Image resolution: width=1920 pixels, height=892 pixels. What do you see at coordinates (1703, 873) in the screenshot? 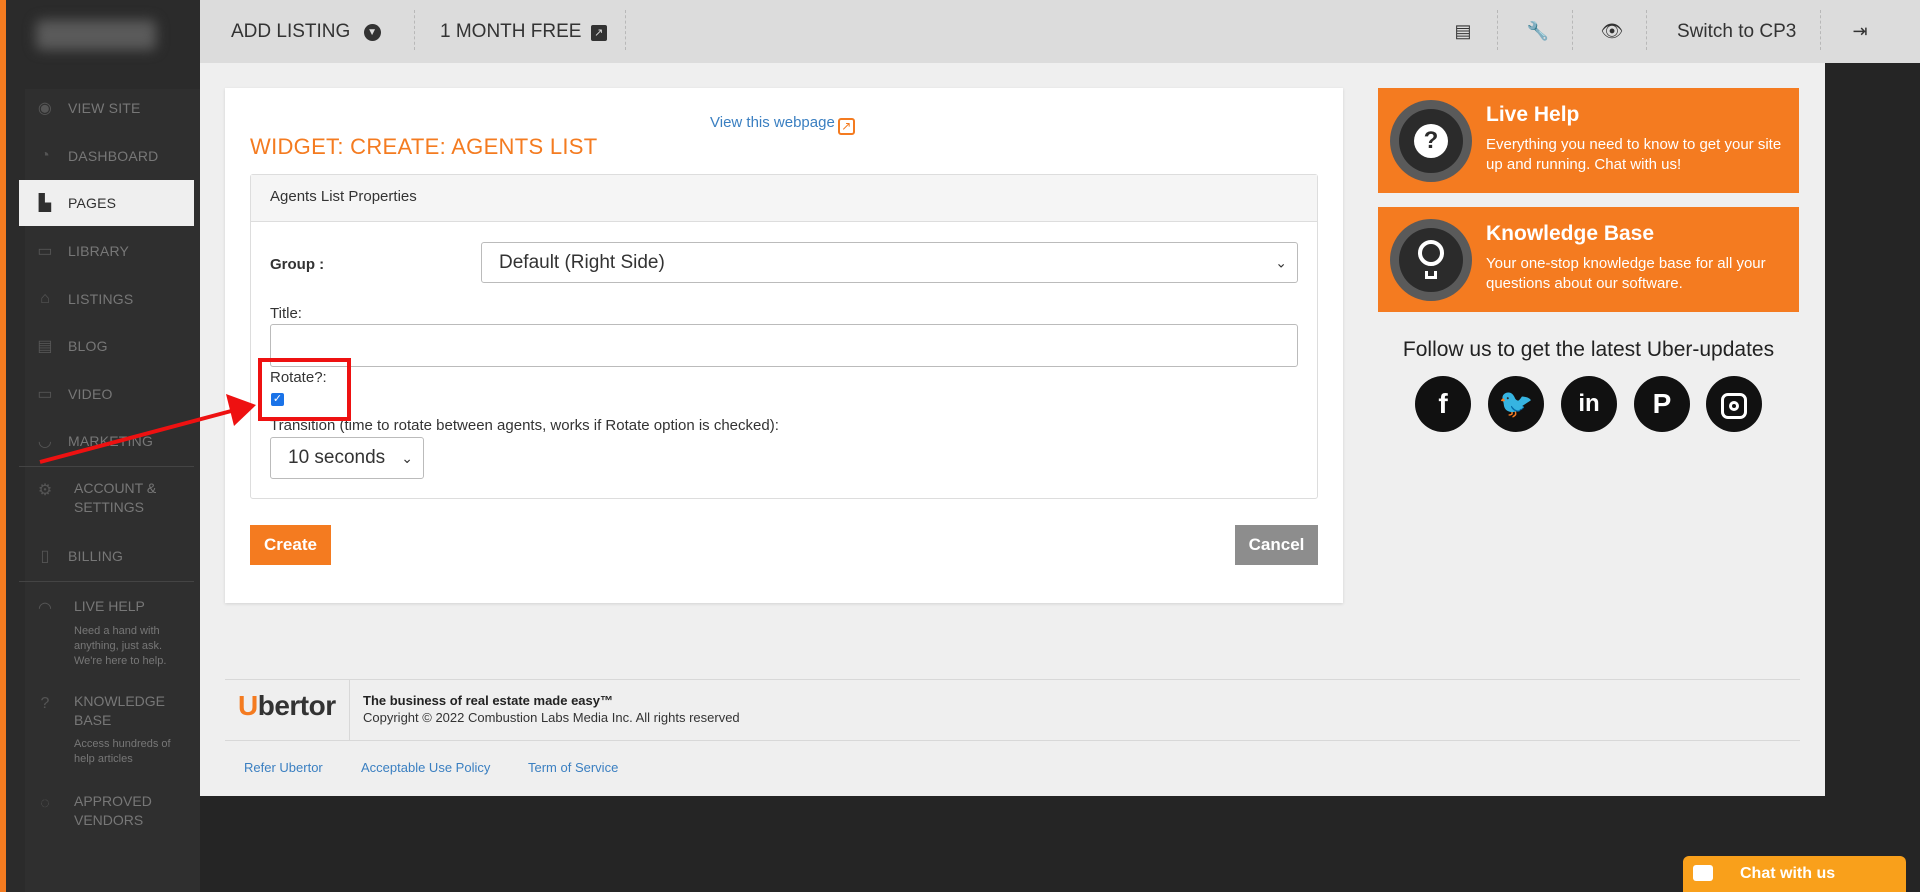
I see `chat-bubble-icon` at bounding box center [1703, 873].